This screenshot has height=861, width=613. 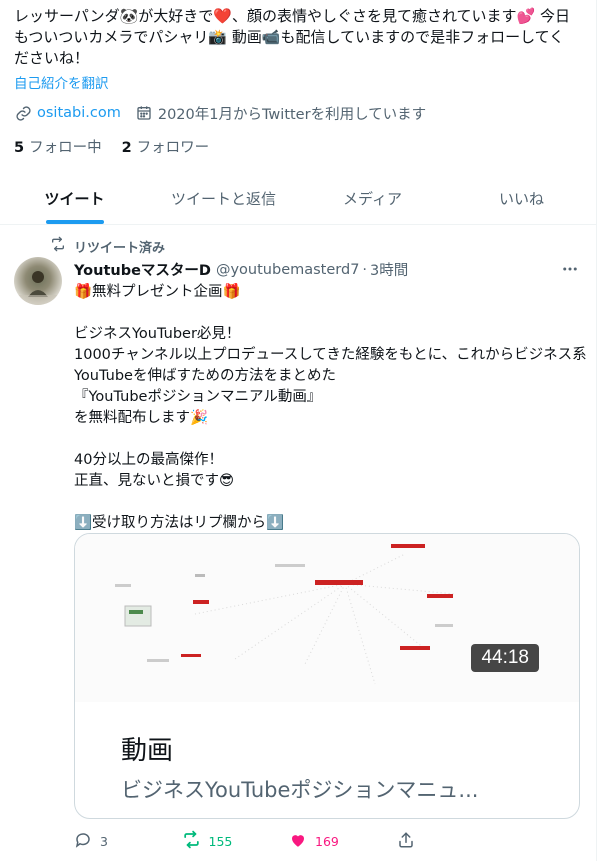 I want to click on author-handle: @youtubemasterd7, so click(x=287, y=270).